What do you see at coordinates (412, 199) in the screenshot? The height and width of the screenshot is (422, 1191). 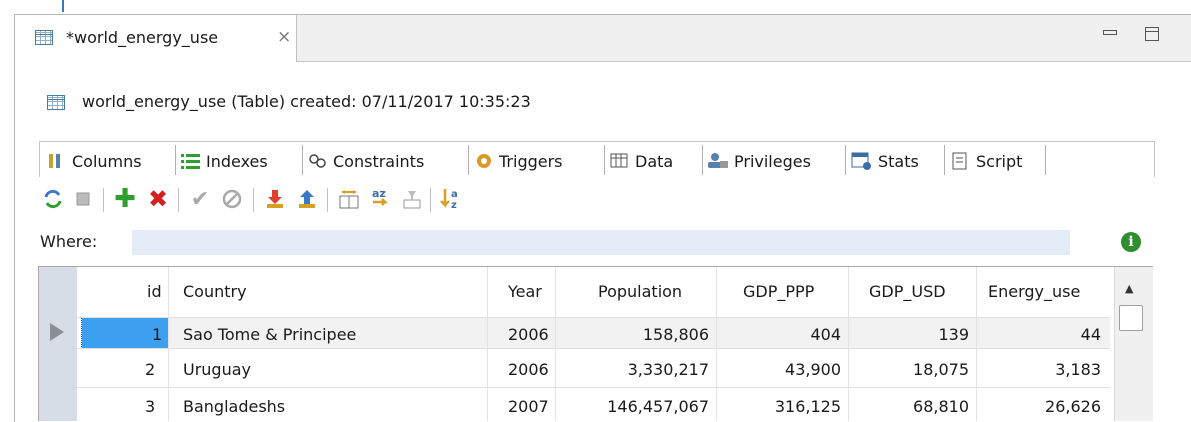 I see `filter-icon` at bounding box center [412, 199].